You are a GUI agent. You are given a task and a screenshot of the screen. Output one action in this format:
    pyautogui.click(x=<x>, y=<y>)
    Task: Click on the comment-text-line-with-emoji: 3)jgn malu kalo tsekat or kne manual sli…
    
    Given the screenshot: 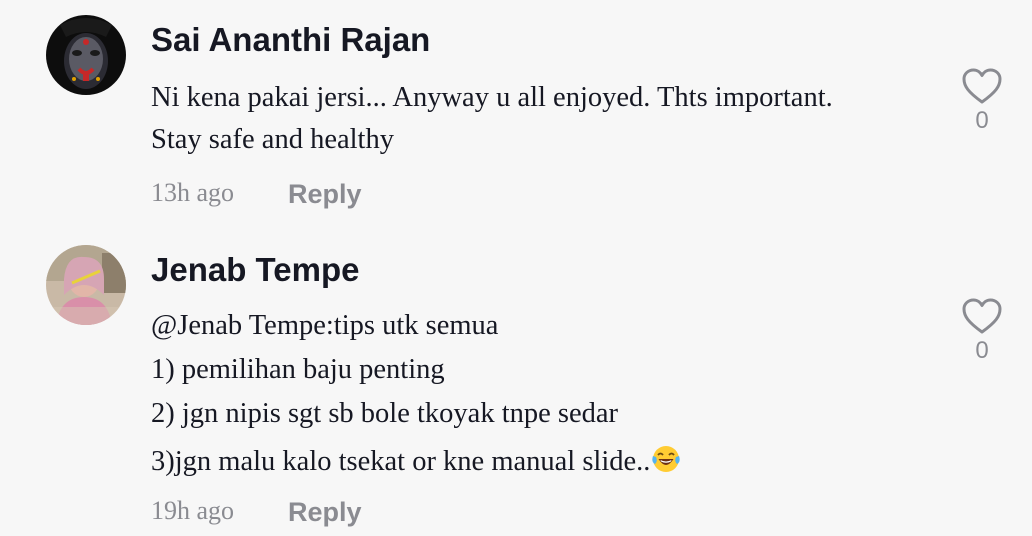 What is the action you would take?
    pyautogui.click(x=416, y=460)
    